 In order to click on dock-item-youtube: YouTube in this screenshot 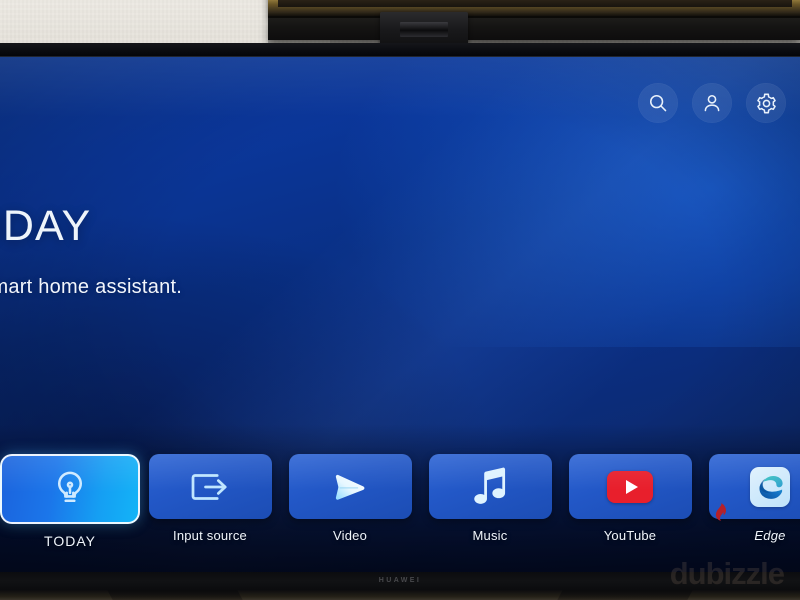, I will do `click(630, 498)`.